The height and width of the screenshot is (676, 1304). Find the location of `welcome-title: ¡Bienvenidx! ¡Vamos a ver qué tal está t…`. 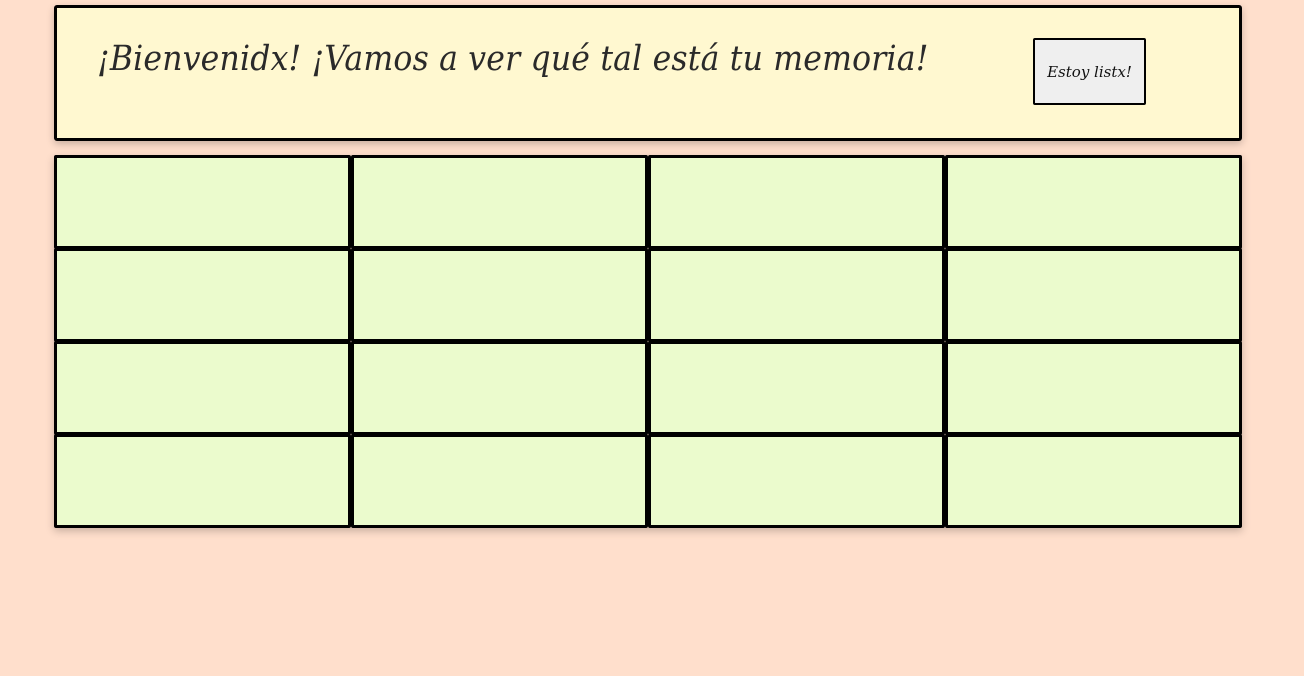

welcome-title: ¡Bienvenidx! ¡Vamos a ver qué tal está t… is located at coordinates (513, 59).